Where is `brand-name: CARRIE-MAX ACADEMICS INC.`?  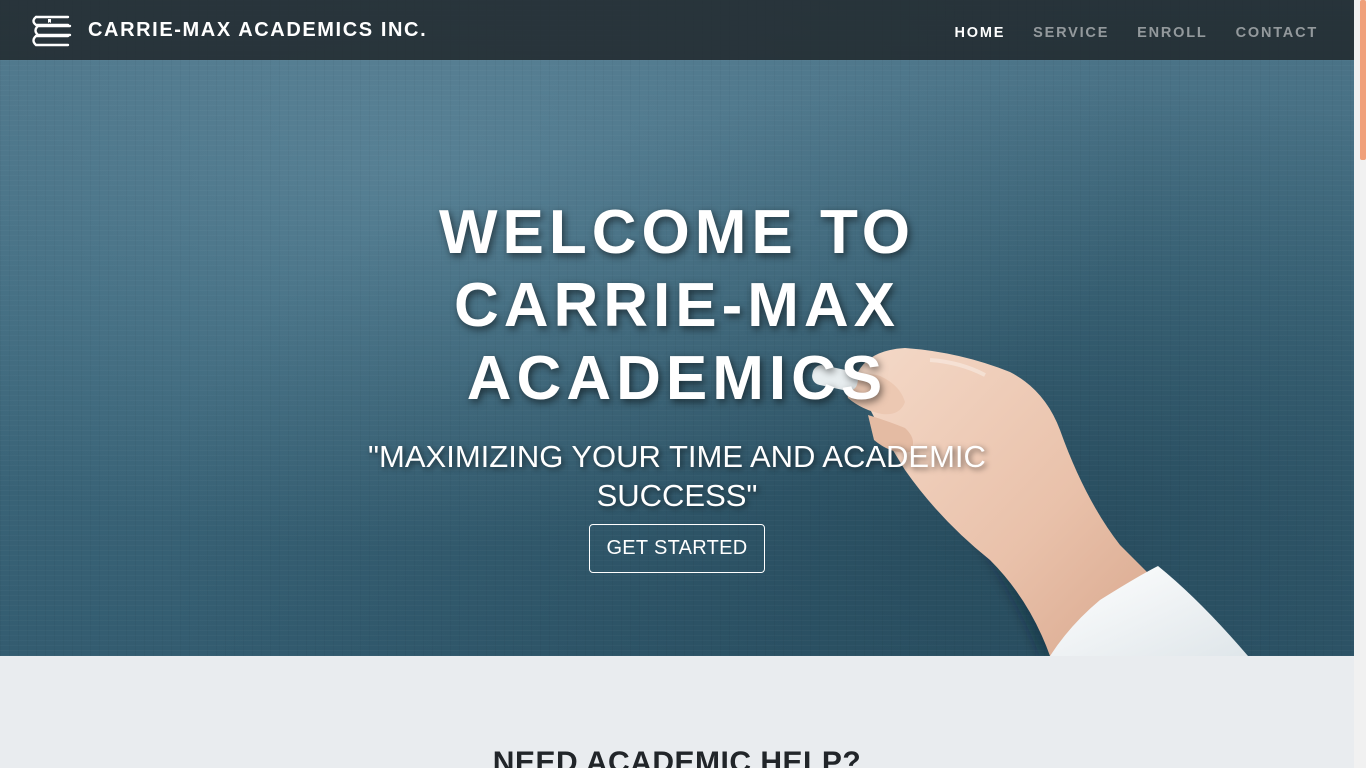 brand-name: CARRIE-MAX ACADEMICS INC. is located at coordinates (258, 29).